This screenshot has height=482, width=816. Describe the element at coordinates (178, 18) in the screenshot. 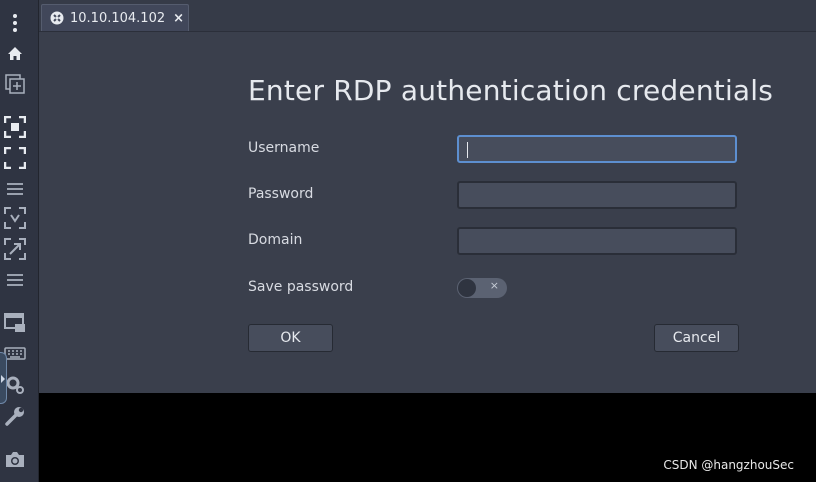

I see `close-icon: ×` at that location.